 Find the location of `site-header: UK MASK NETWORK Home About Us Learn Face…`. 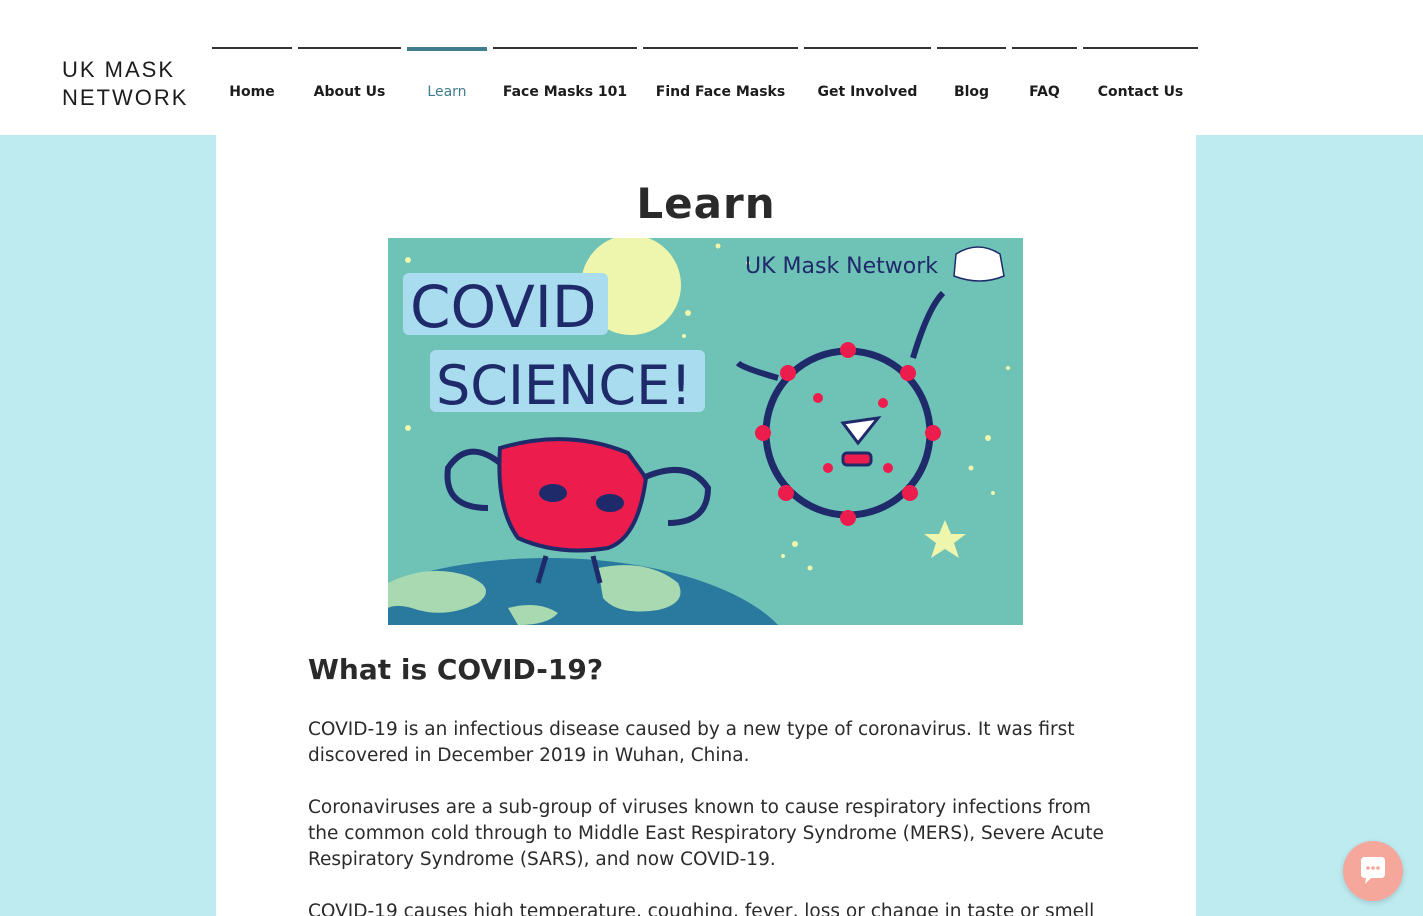

site-header: UK MASK NETWORK Home About Us Learn Face… is located at coordinates (711, 67).